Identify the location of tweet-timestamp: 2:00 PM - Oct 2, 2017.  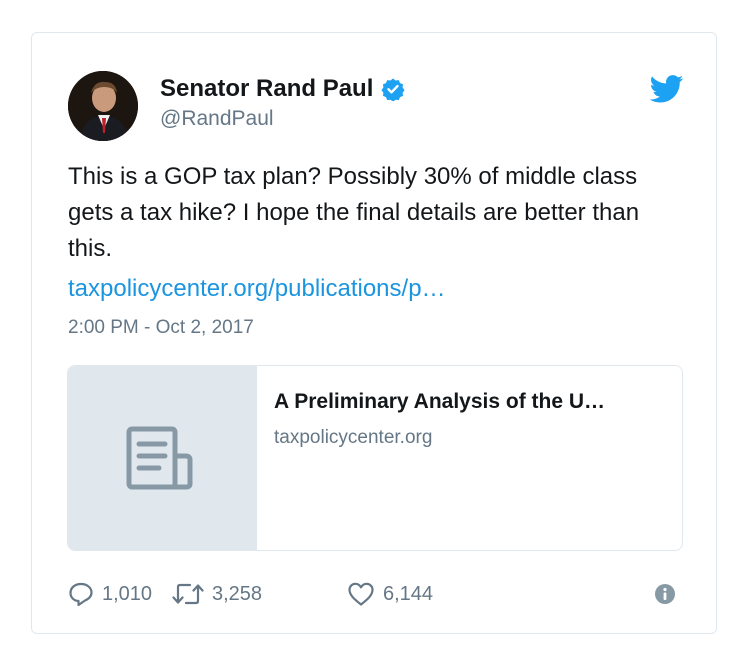
(161, 328).